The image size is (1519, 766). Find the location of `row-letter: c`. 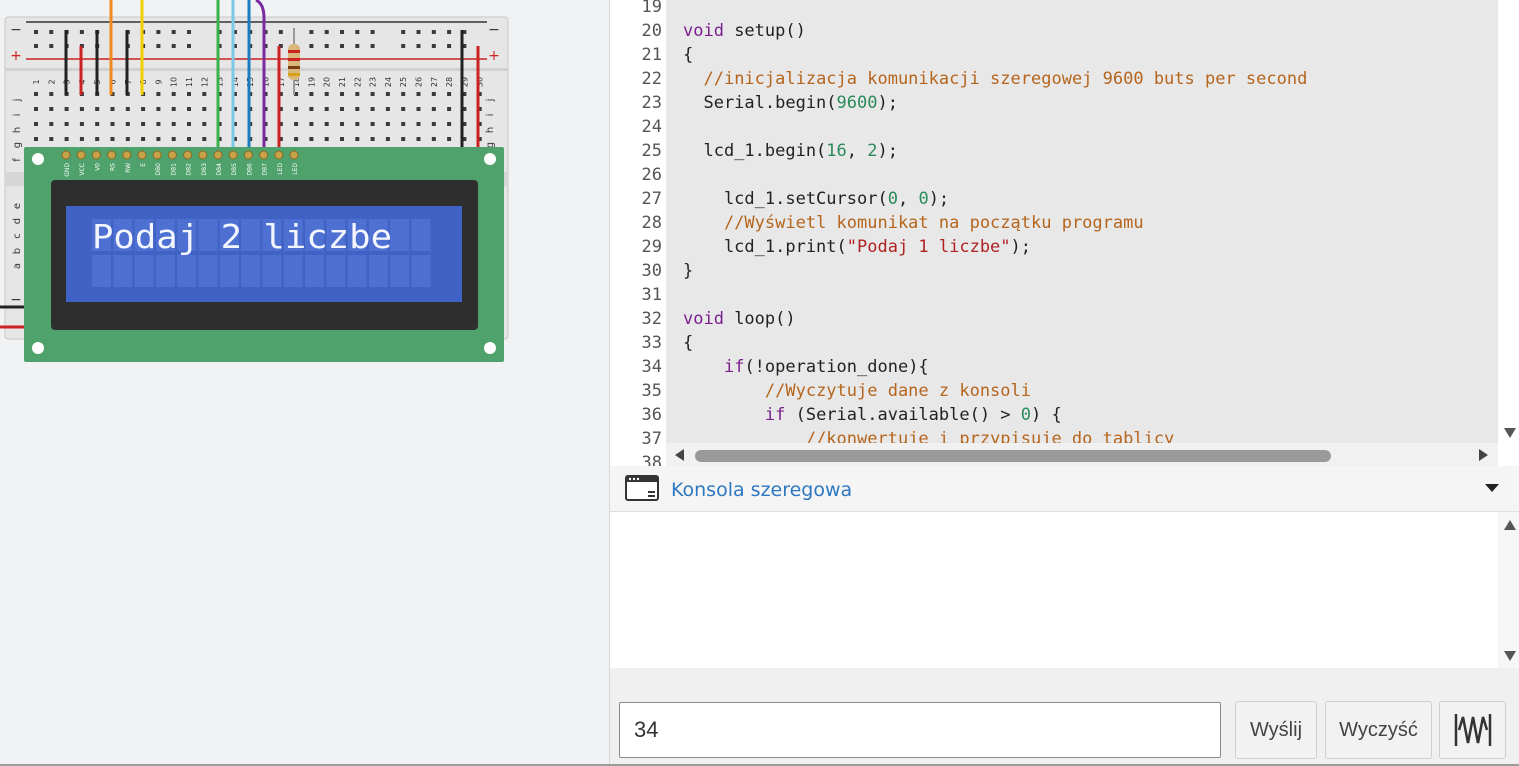

row-letter: c is located at coordinates (17, 236).